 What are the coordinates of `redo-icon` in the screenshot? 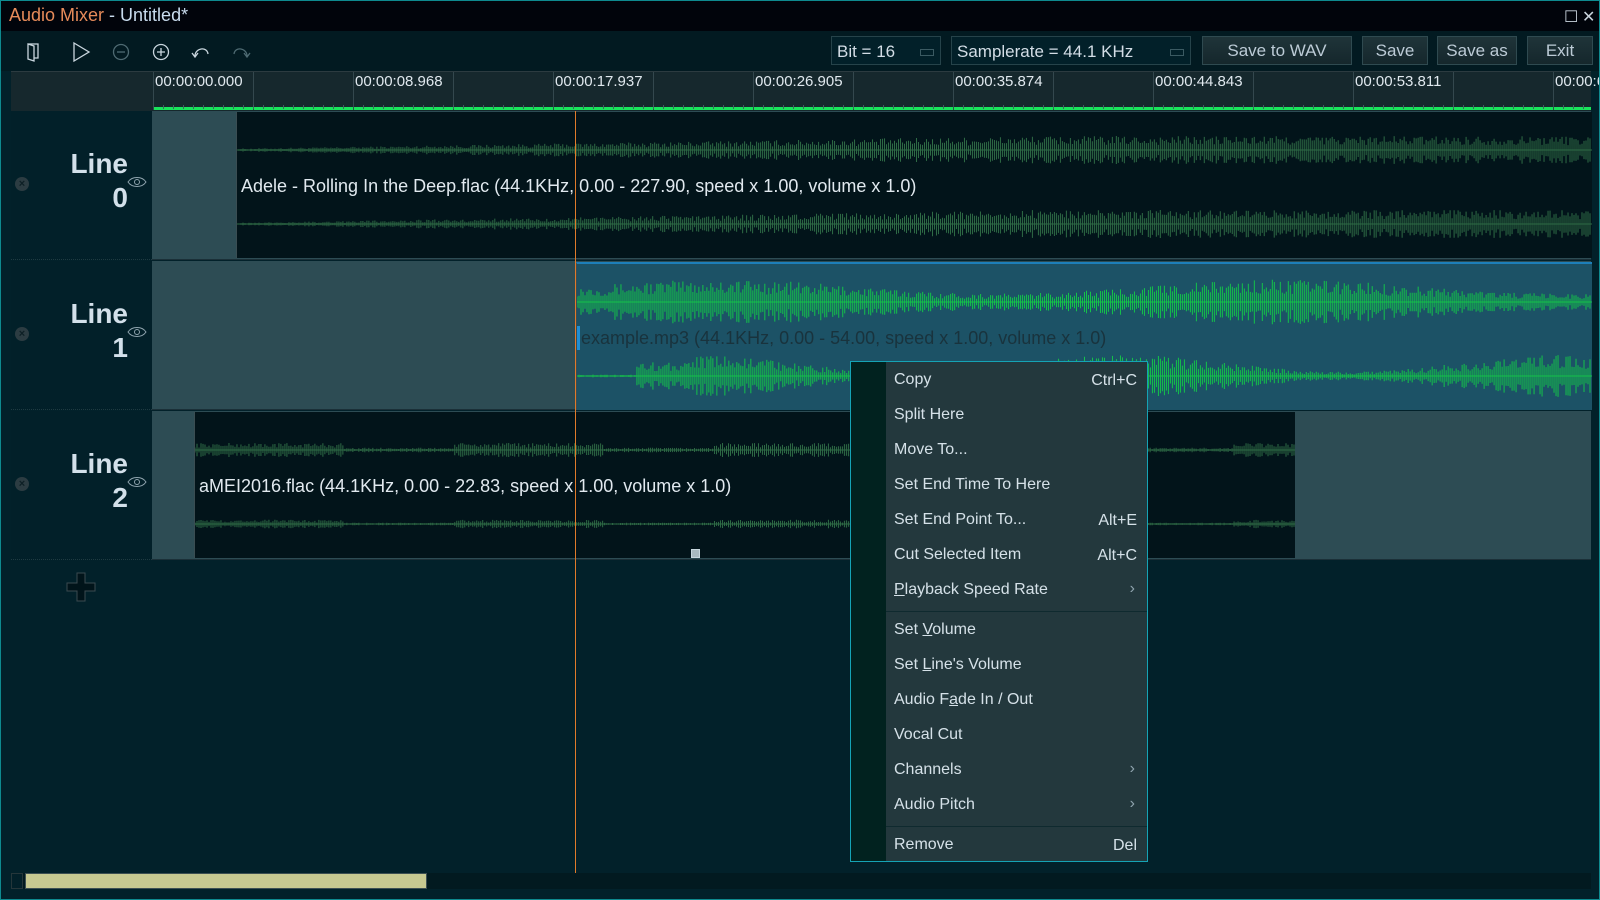 It's located at (241, 52).